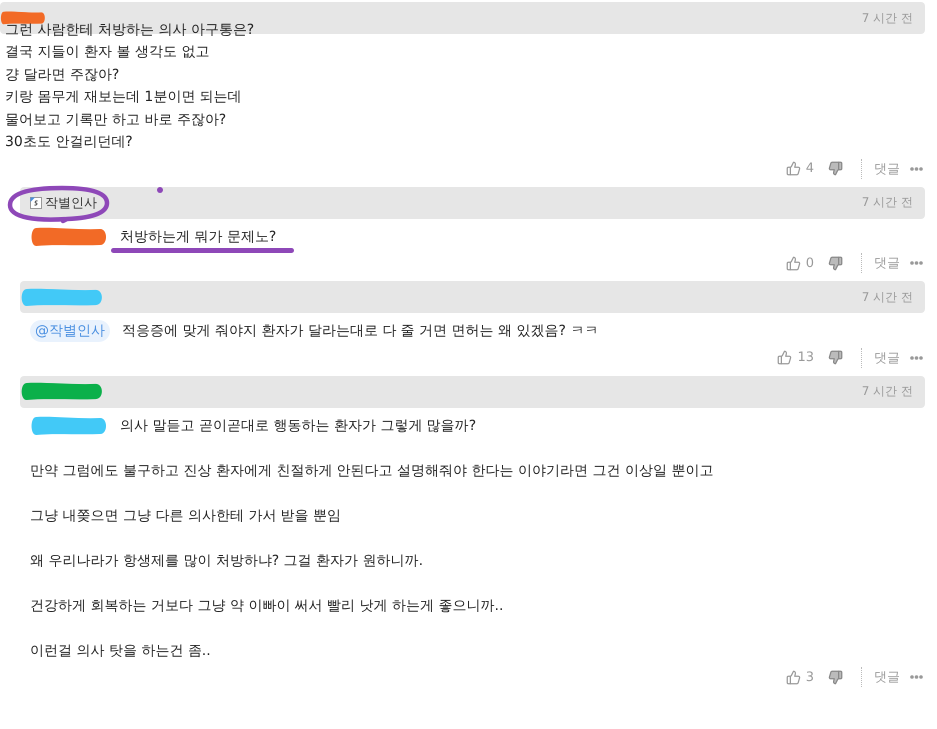  I want to click on comment-text: 의사 말듣고 곧이곧대로 행동하는 환자가 그렇게 많을까?, so click(298, 426).